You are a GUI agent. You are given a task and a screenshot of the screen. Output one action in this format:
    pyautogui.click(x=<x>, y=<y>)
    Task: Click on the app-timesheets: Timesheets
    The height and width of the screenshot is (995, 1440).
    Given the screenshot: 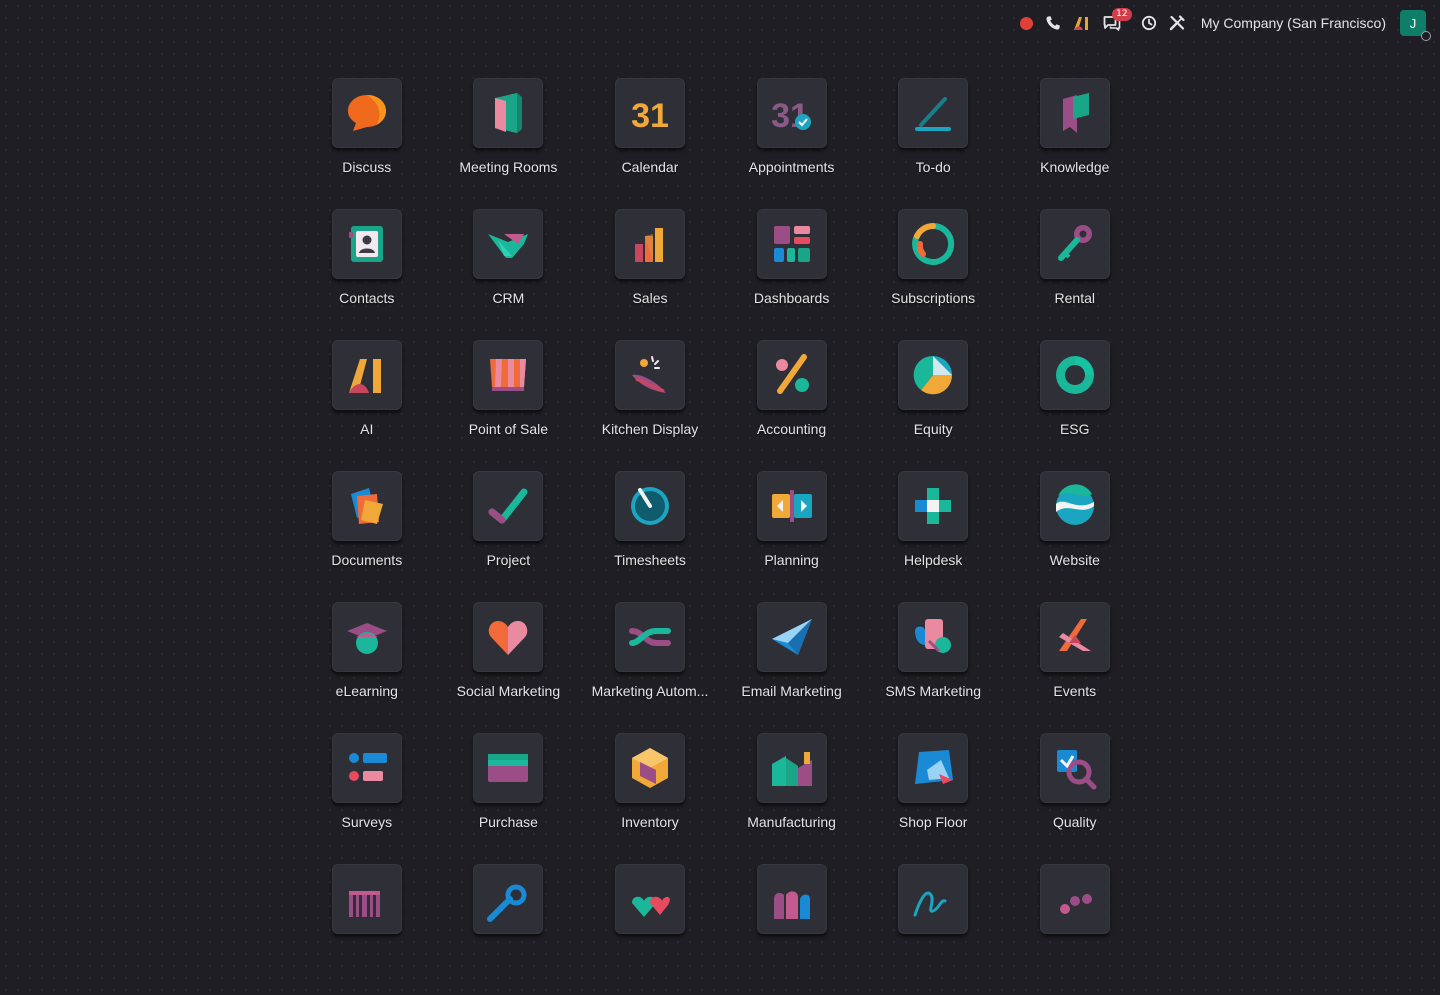 What is the action you would take?
    pyautogui.click(x=650, y=536)
    